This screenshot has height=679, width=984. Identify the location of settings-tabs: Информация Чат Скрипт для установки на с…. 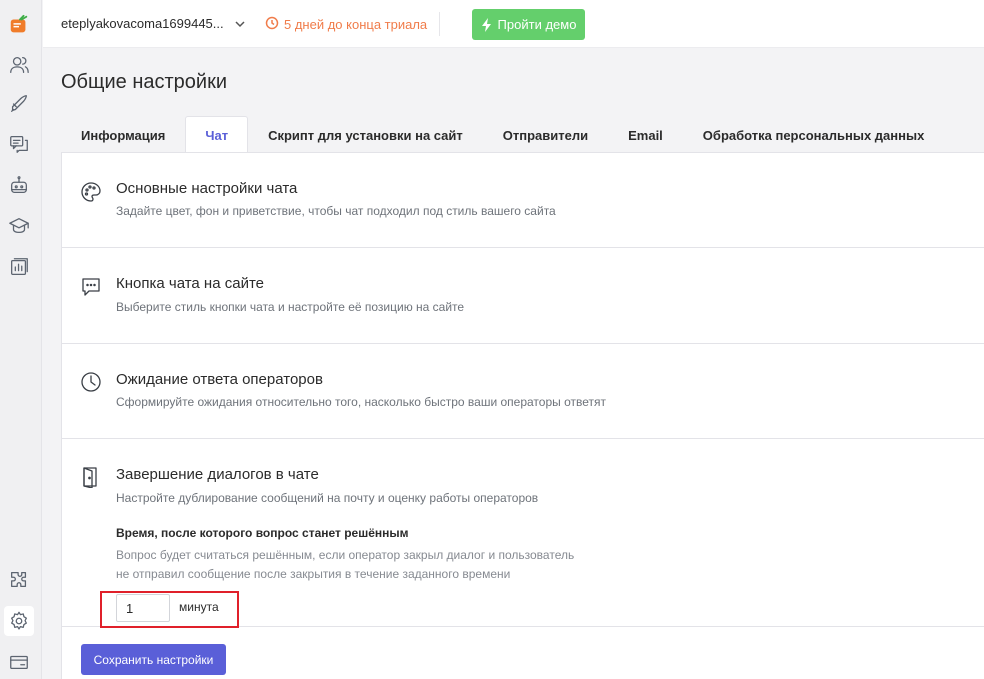
(502, 134).